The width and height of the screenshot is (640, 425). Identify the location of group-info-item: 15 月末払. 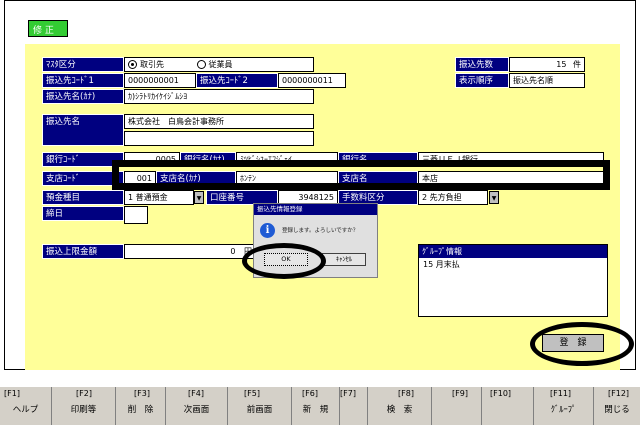
(513, 264).